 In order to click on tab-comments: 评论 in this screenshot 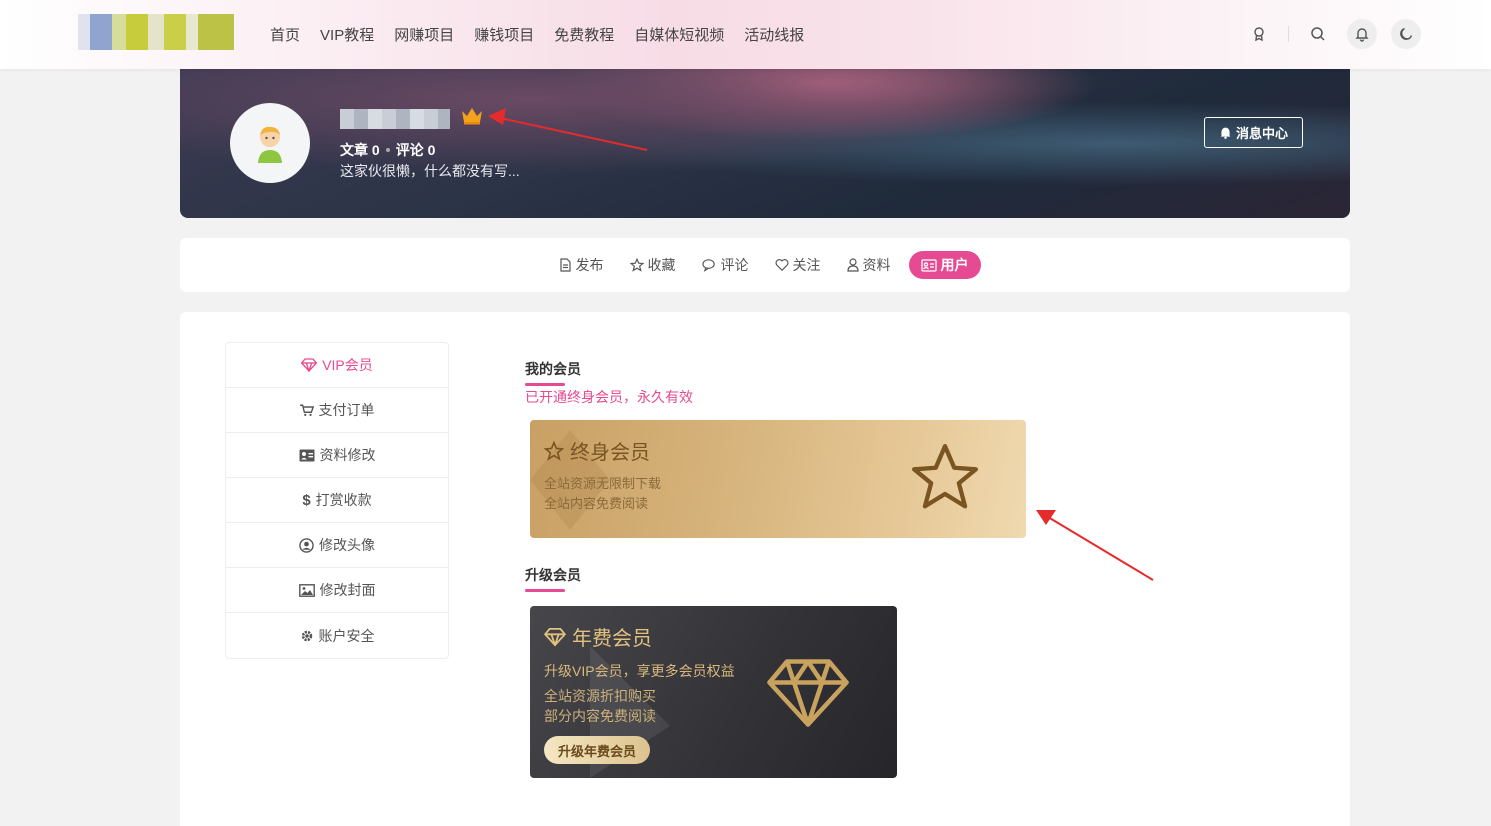, I will do `click(725, 265)`.